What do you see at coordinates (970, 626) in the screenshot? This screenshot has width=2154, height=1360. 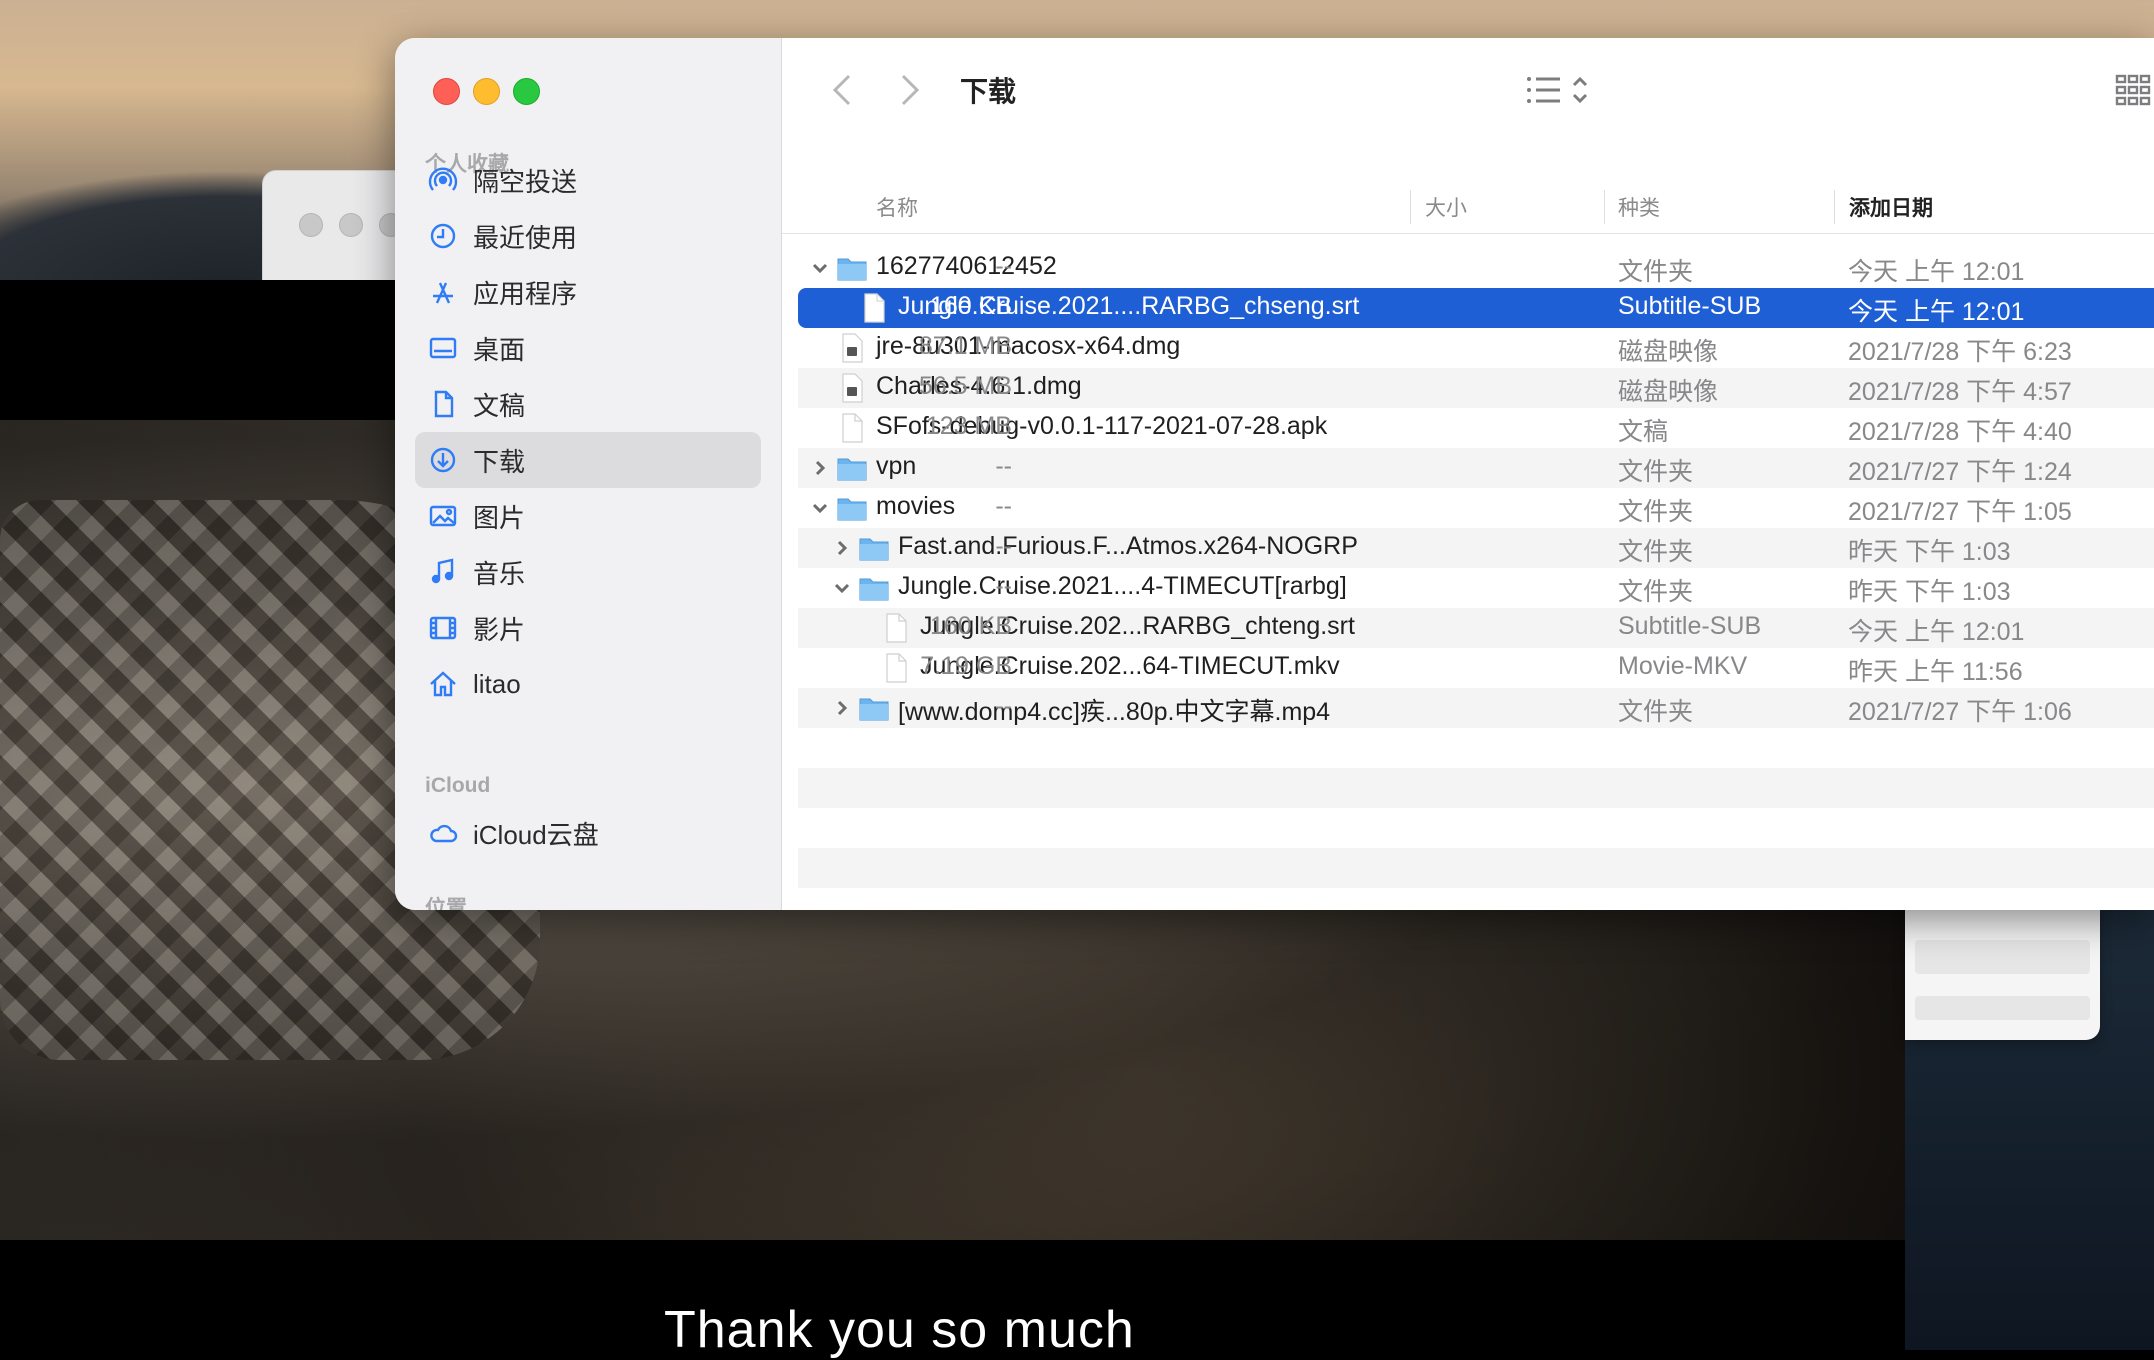 I see `file-size: 160 KB` at bounding box center [970, 626].